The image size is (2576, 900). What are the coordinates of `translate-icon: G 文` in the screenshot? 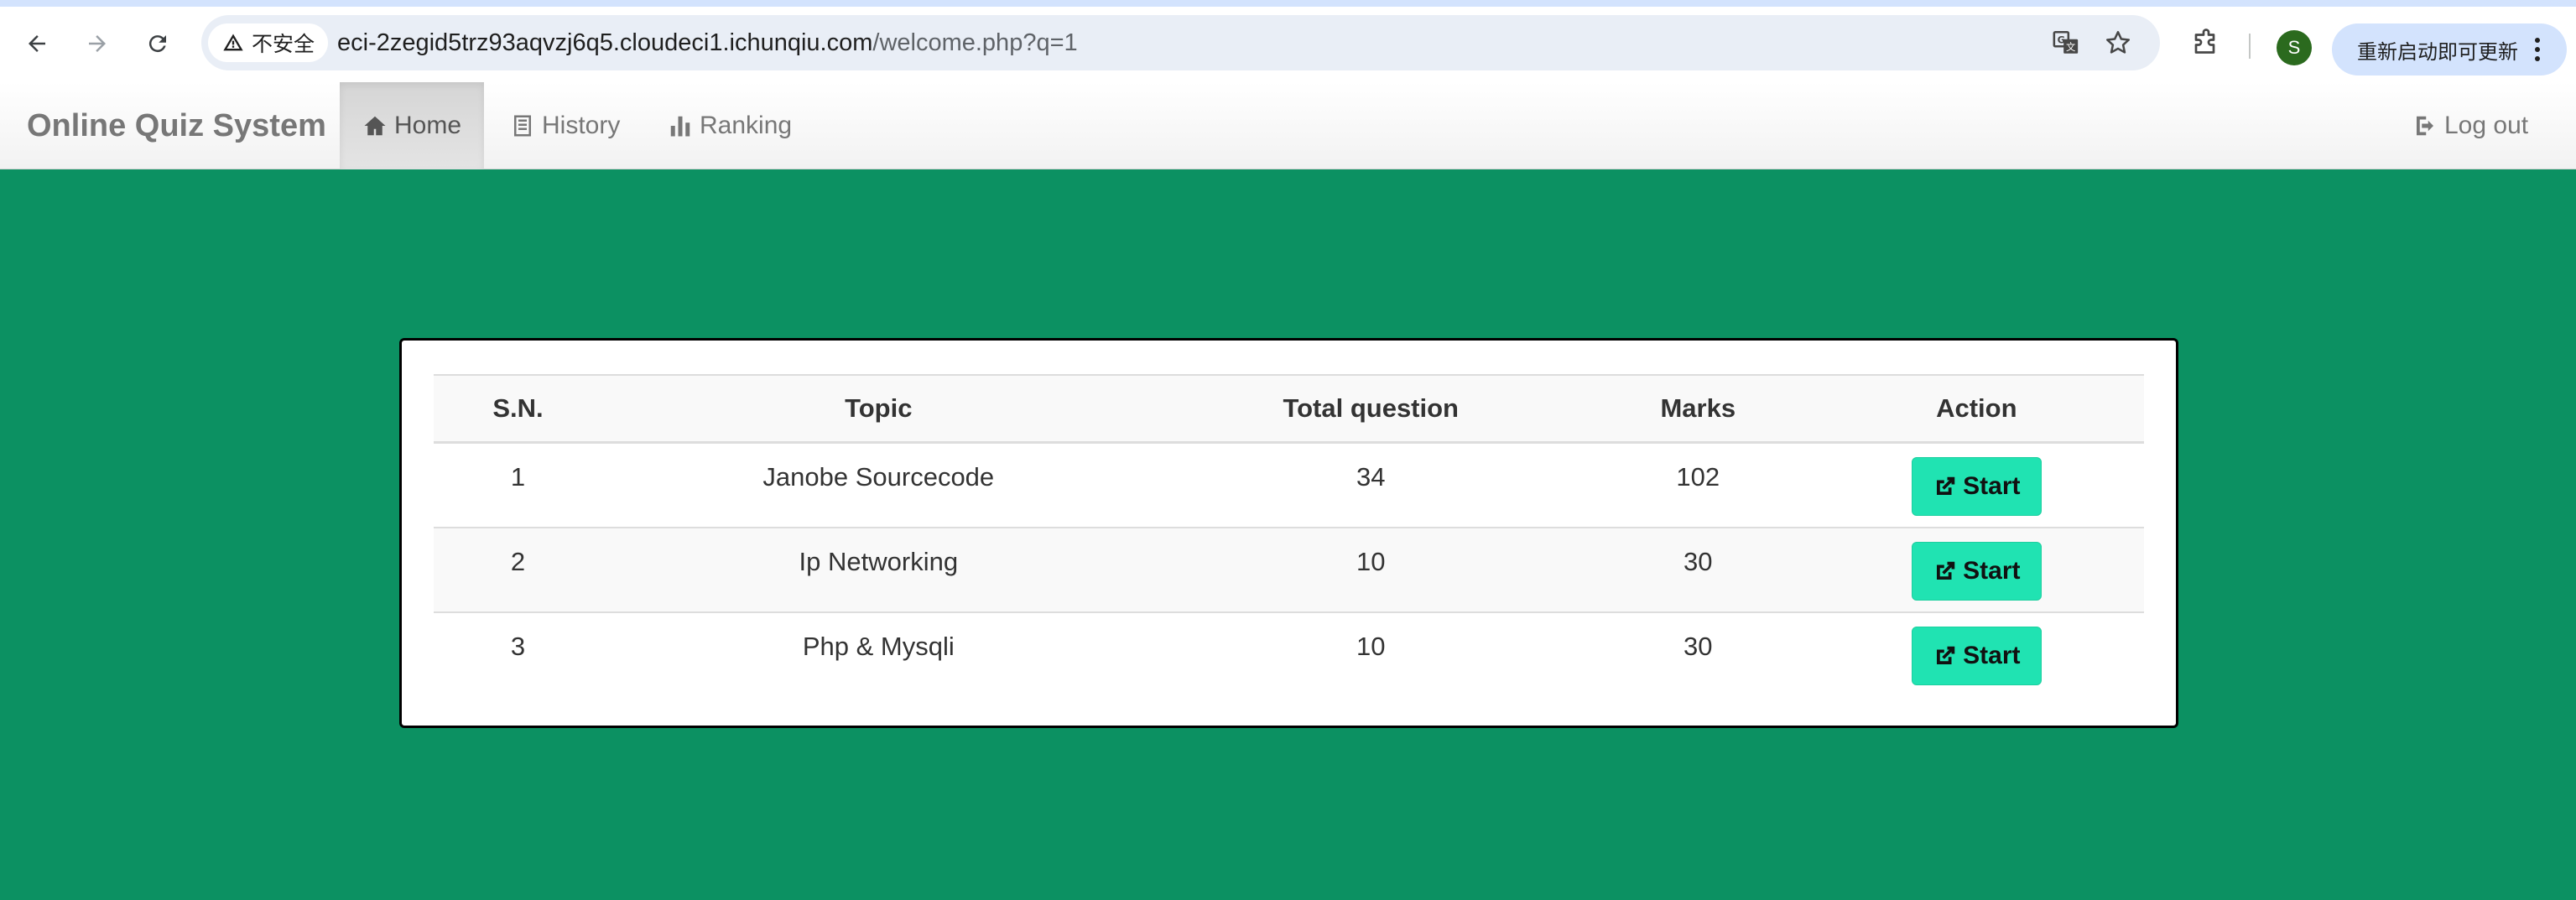 It's located at (2066, 43).